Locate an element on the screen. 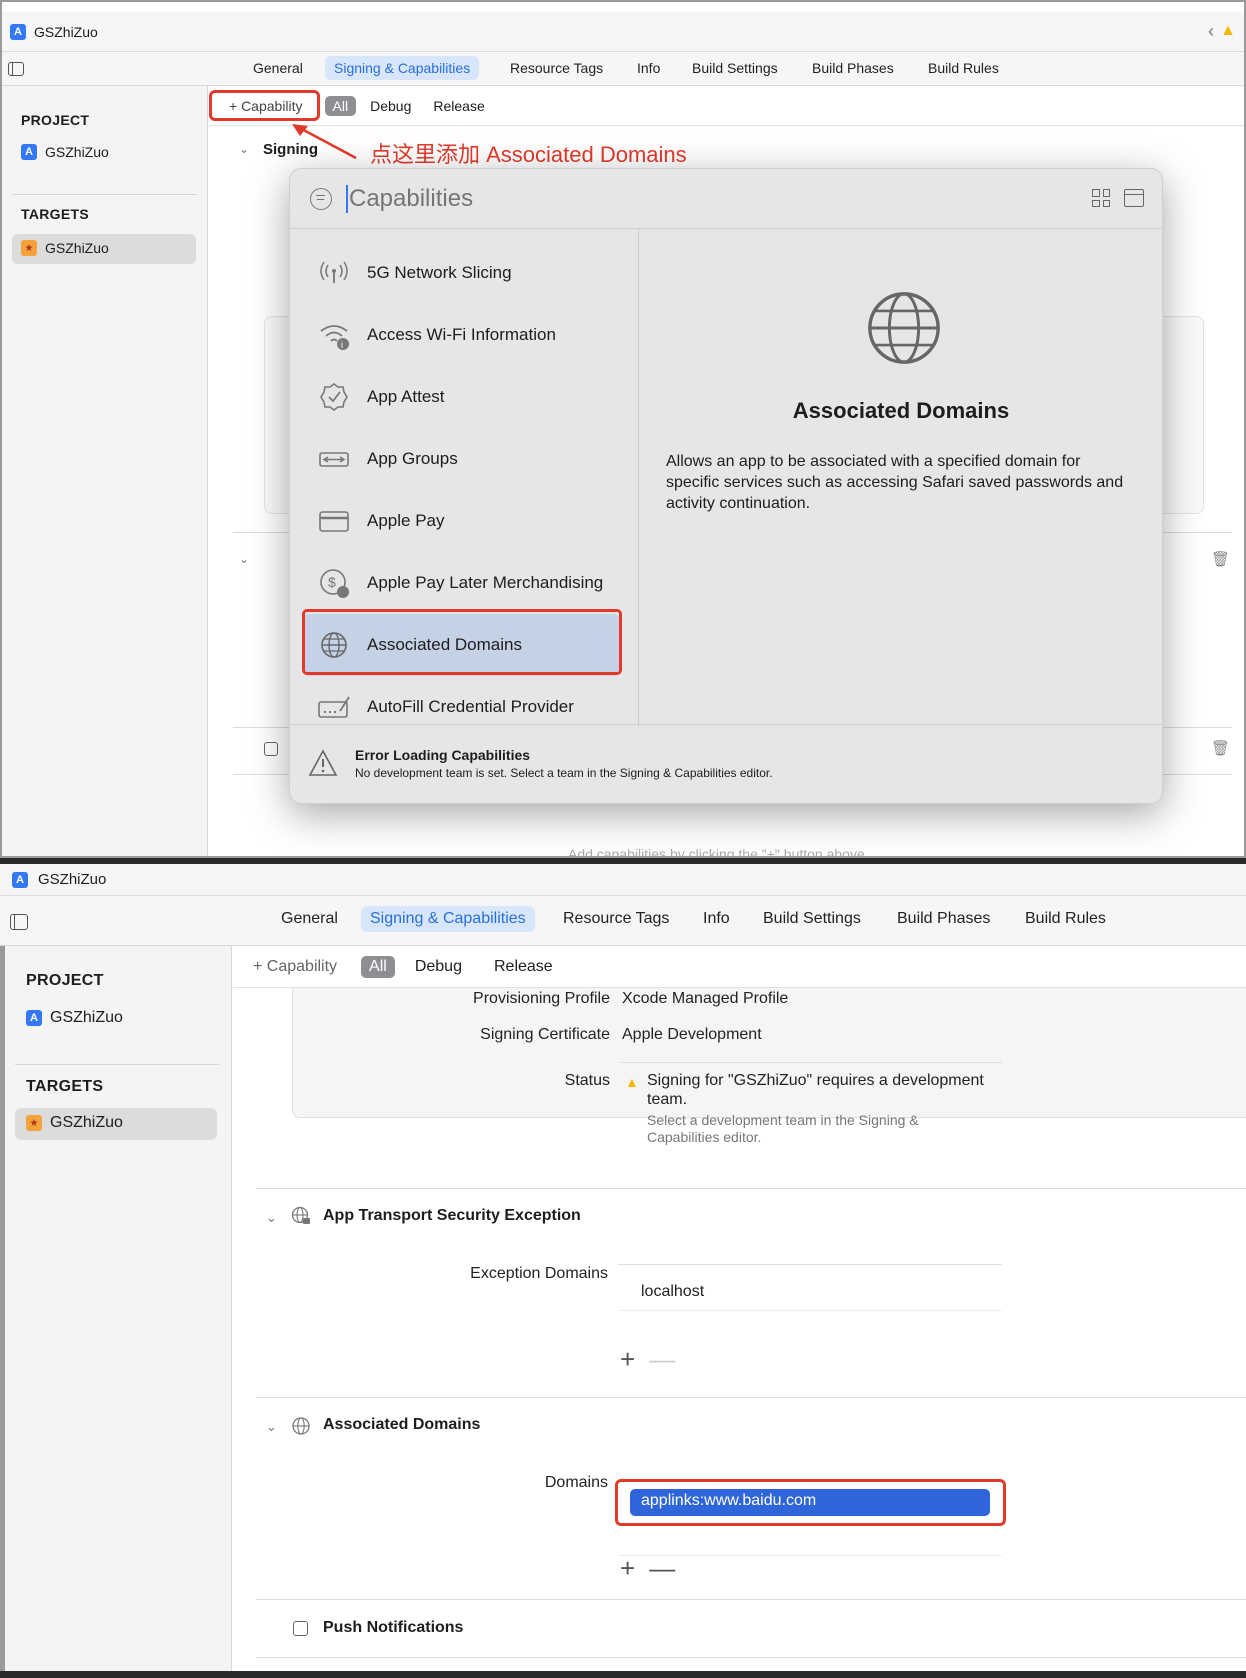  capability-item-access-wifi-information: i Access Wi-Fi Information is located at coordinates (464, 335).